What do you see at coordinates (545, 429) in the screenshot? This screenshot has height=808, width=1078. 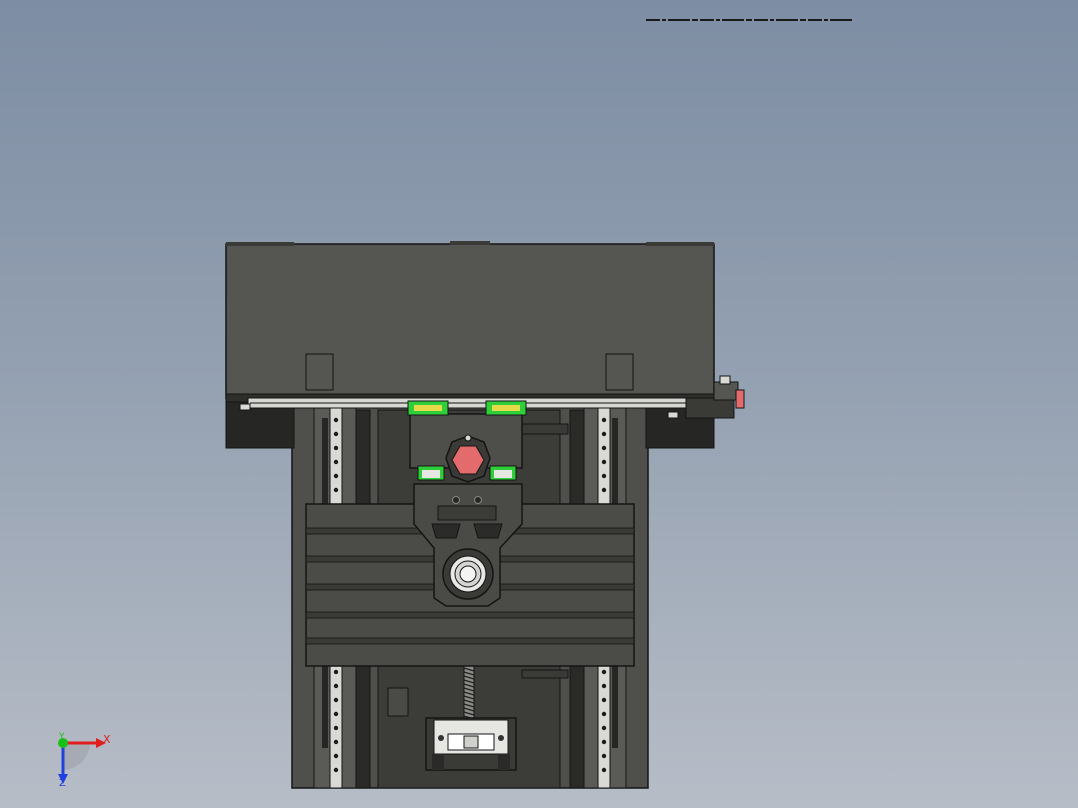 I see `limit-switch-upper` at bounding box center [545, 429].